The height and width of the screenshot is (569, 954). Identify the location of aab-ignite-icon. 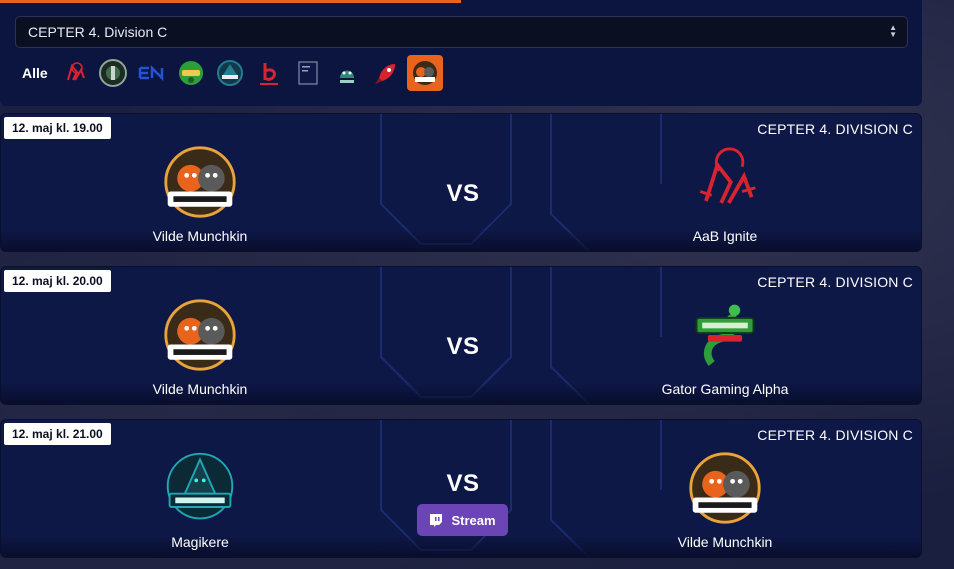
(74, 73).